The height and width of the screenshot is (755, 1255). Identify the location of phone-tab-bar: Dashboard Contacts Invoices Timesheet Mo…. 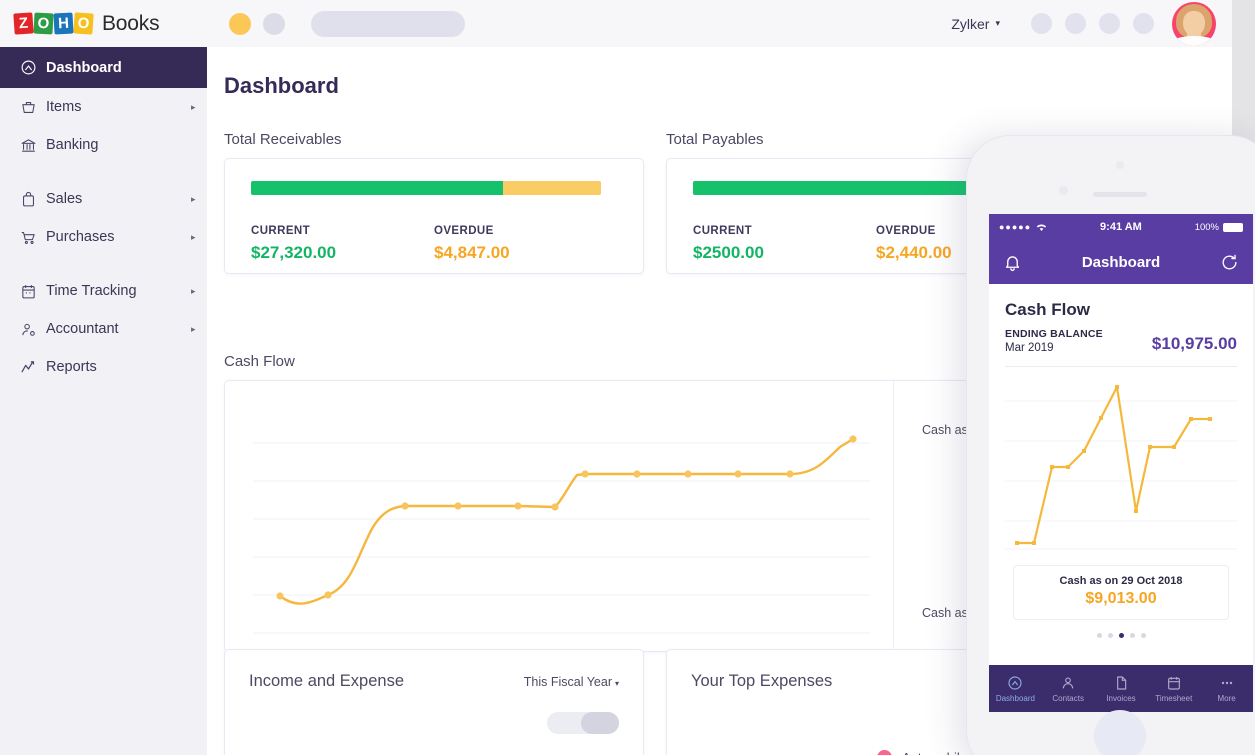
(1121, 688).